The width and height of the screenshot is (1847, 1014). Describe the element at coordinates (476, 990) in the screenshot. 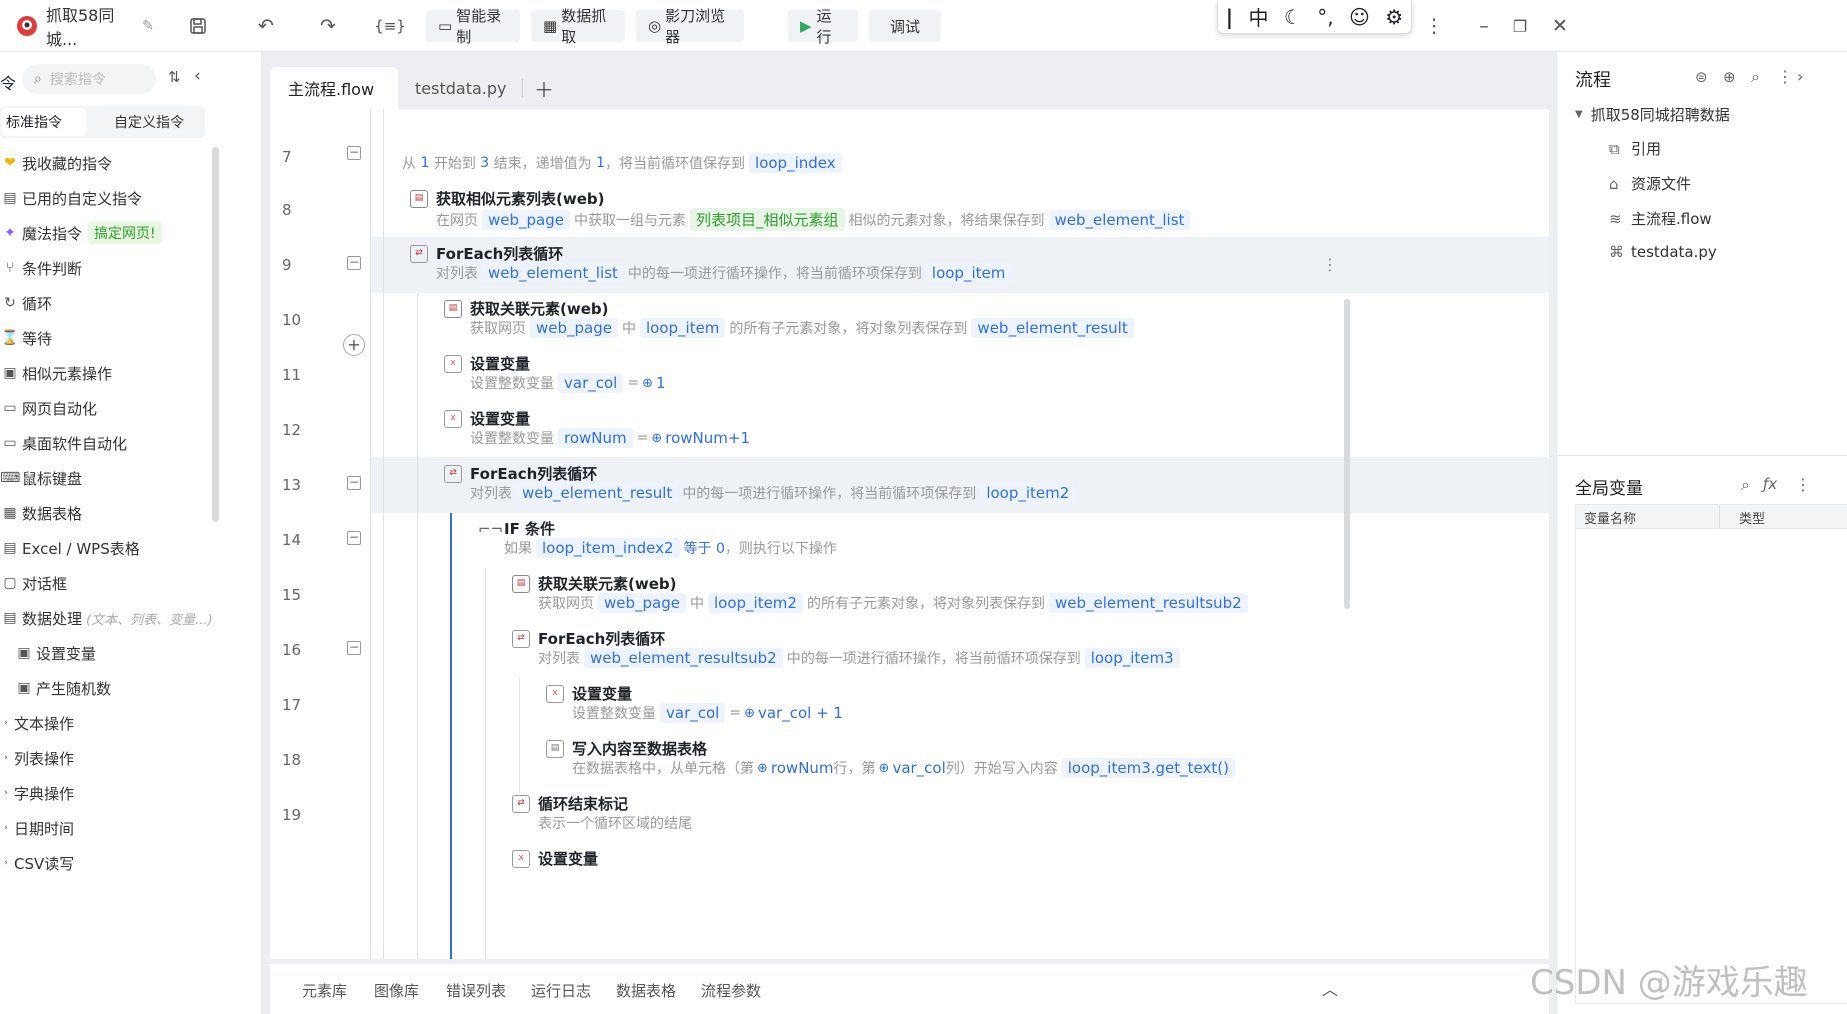

I see `tab-error-list: 错误列表` at that location.